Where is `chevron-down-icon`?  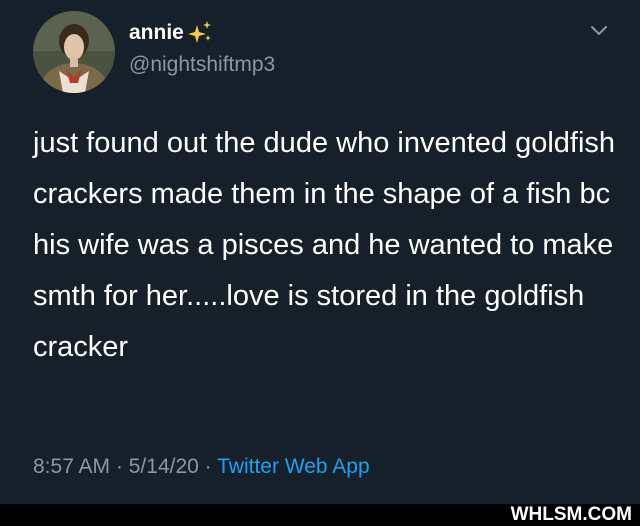 chevron-down-icon is located at coordinates (599, 30).